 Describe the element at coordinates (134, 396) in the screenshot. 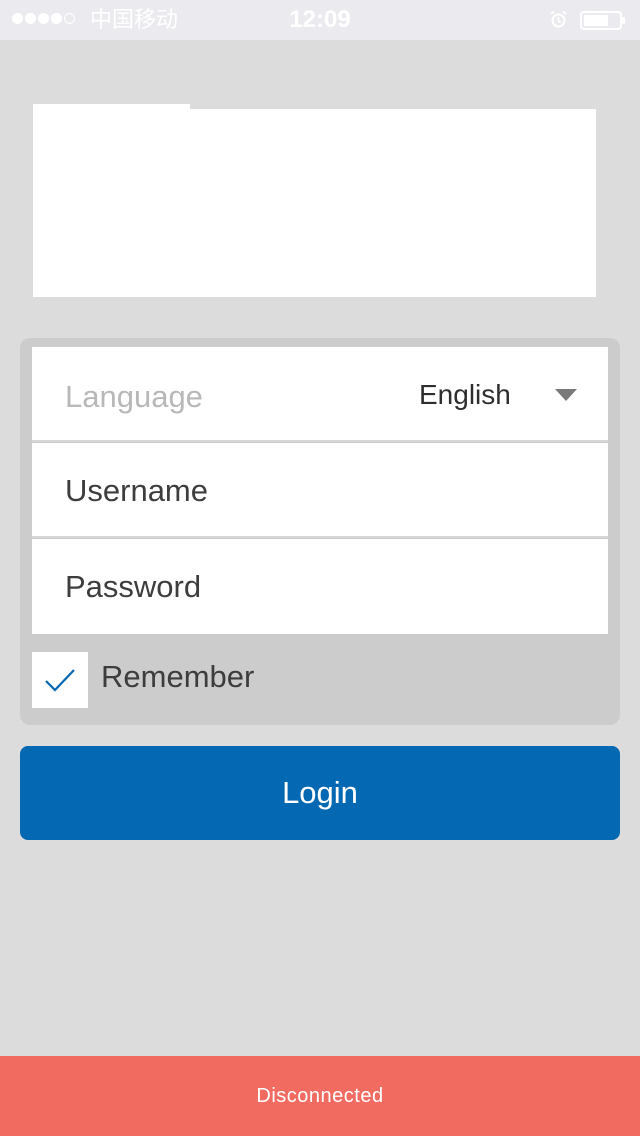

I see `language-label: Language` at that location.